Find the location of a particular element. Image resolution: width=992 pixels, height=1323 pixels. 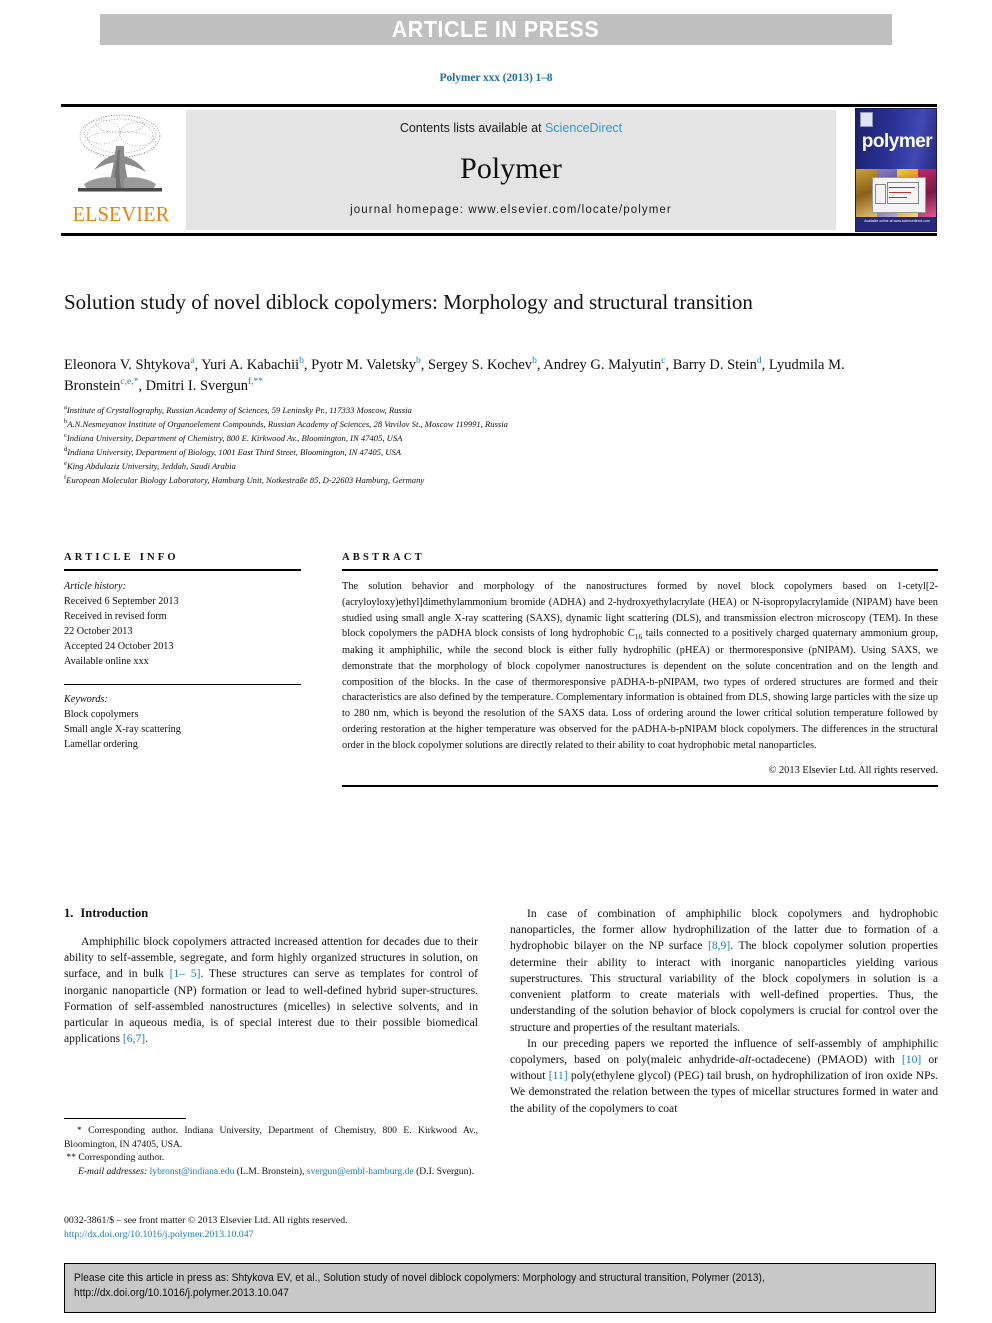

intro-p1-c: . is located at coordinates (147, 1039).